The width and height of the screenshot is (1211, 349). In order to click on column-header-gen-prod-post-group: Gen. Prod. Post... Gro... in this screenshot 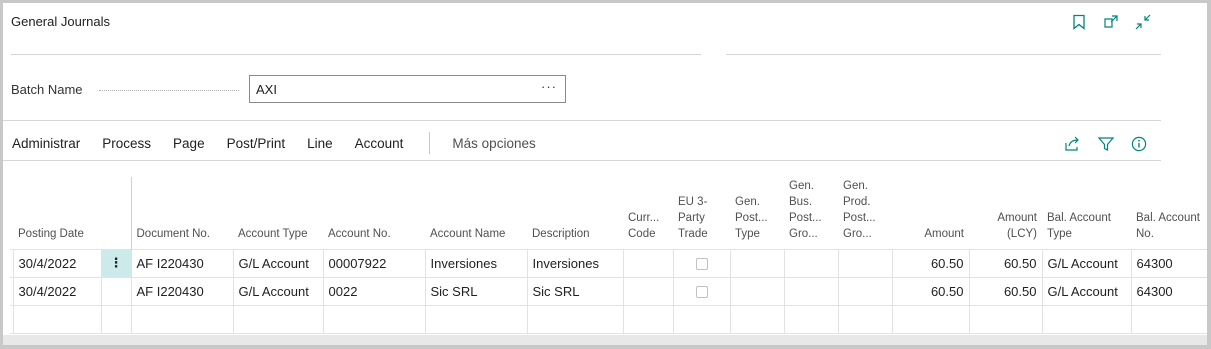, I will do `click(865, 213)`.